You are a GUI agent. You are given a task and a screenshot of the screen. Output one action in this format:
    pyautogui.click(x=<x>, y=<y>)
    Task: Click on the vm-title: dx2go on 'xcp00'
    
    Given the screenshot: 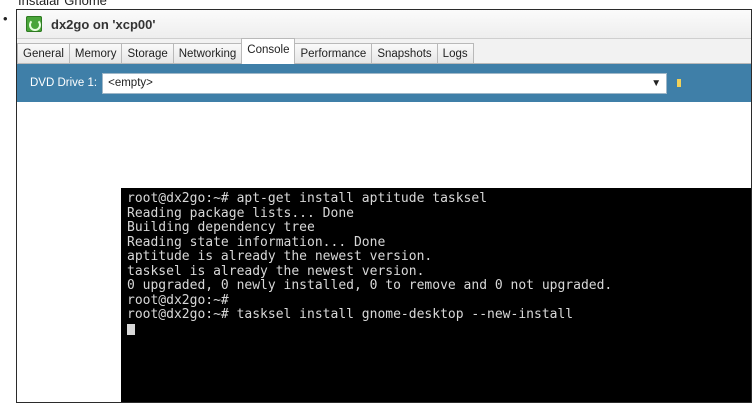 What is the action you would take?
    pyautogui.click(x=103, y=24)
    